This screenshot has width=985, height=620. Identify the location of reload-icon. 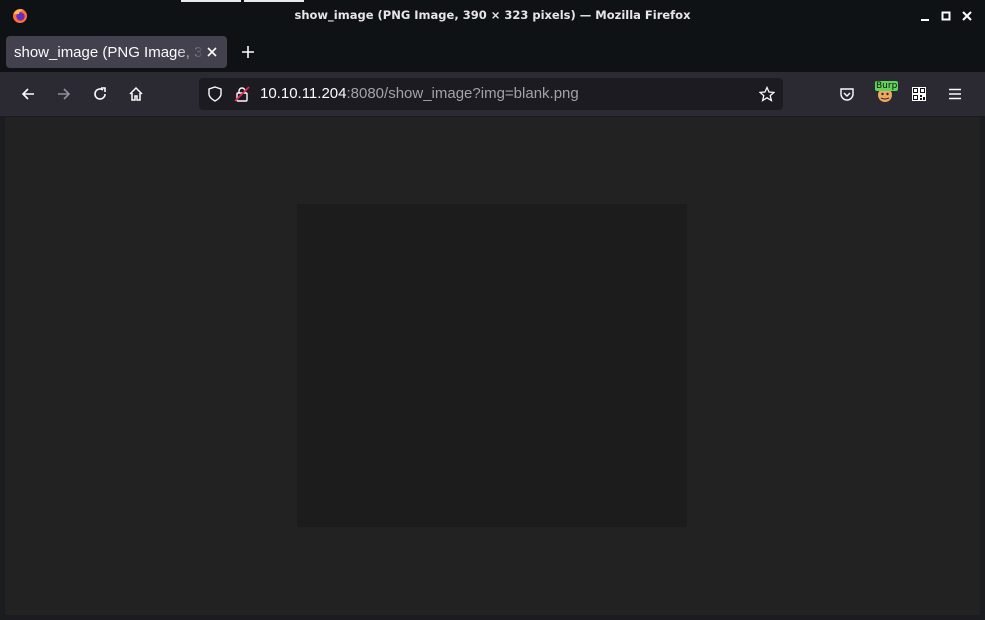
(100, 94).